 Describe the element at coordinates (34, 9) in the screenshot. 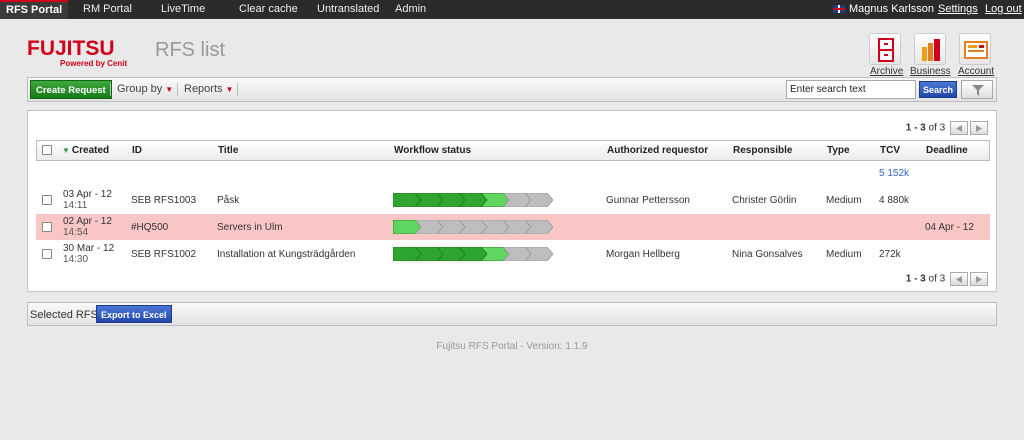

I see `tab-rfs-portal: RFS Portal` at that location.